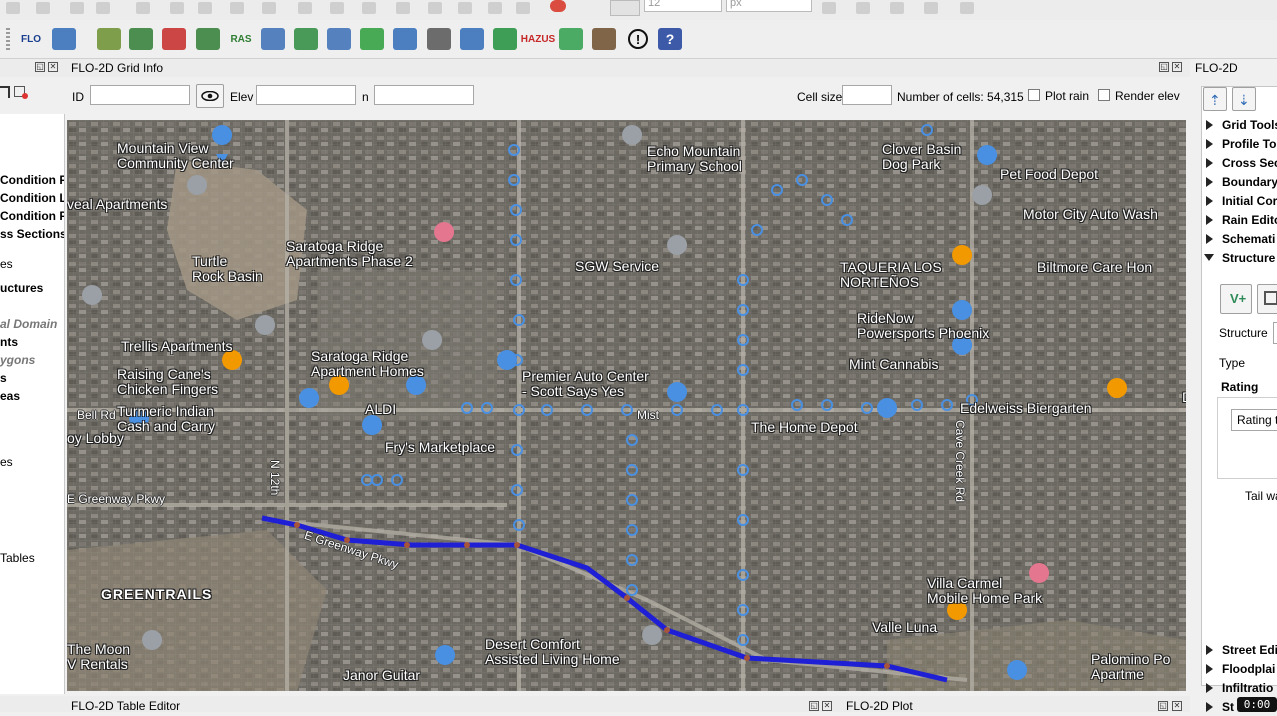 This screenshot has width=1277, height=716. What do you see at coordinates (1249, 220) in the screenshot?
I see `tree-item-rain-edito: Rain Edito` at bounding box center [1249, 220].